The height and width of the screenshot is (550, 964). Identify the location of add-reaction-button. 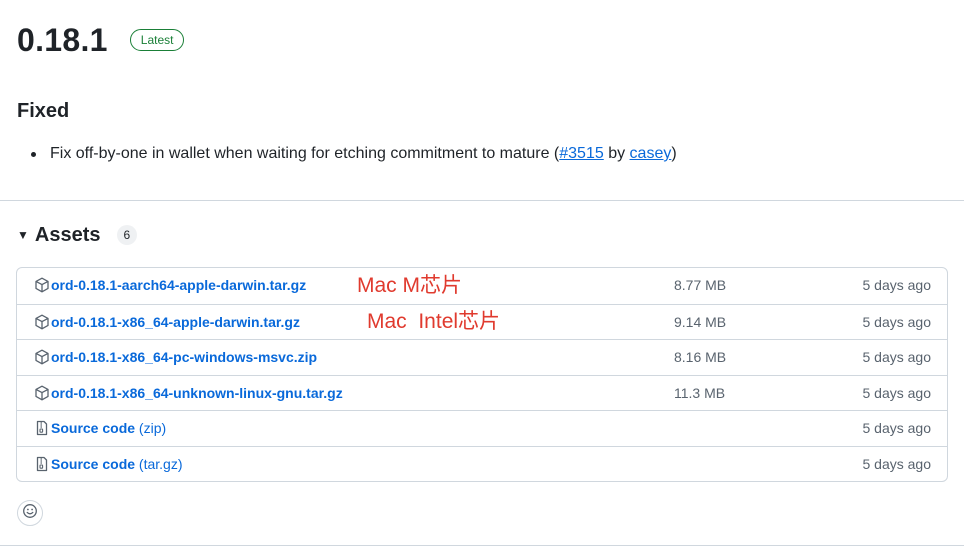
(30, 513).